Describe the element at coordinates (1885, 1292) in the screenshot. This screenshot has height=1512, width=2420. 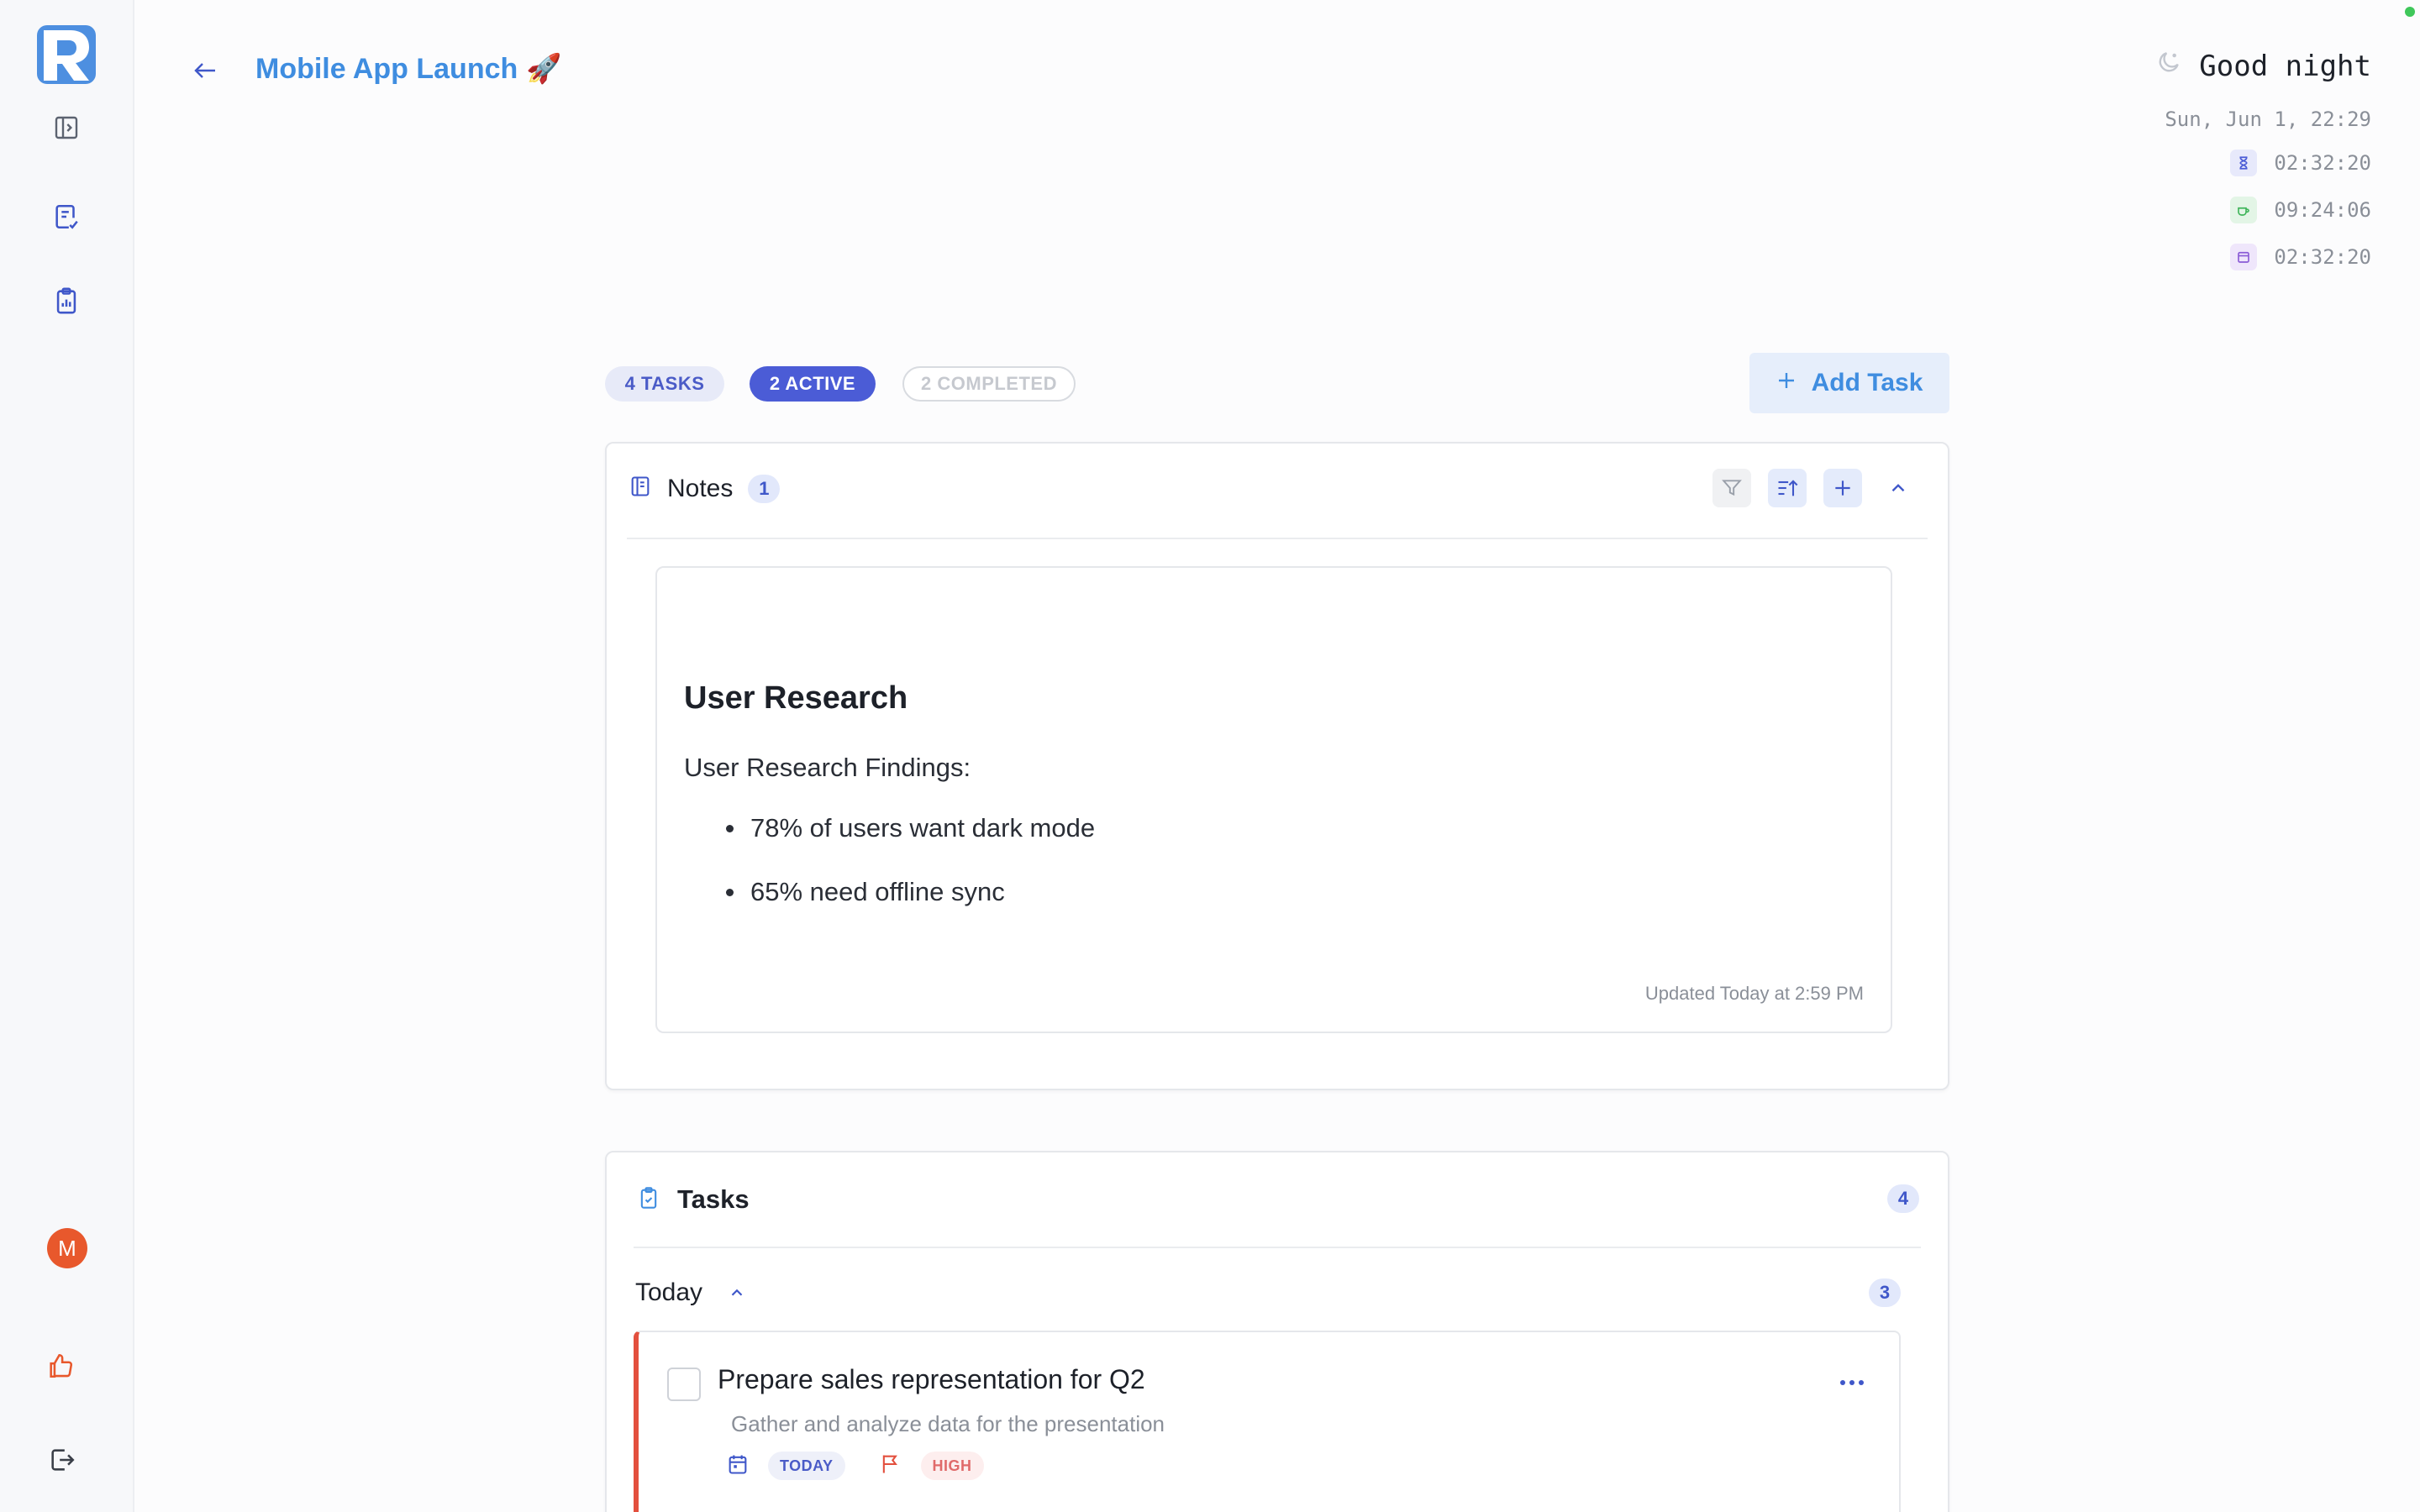
I see `group-count-badge: 3` at that location.